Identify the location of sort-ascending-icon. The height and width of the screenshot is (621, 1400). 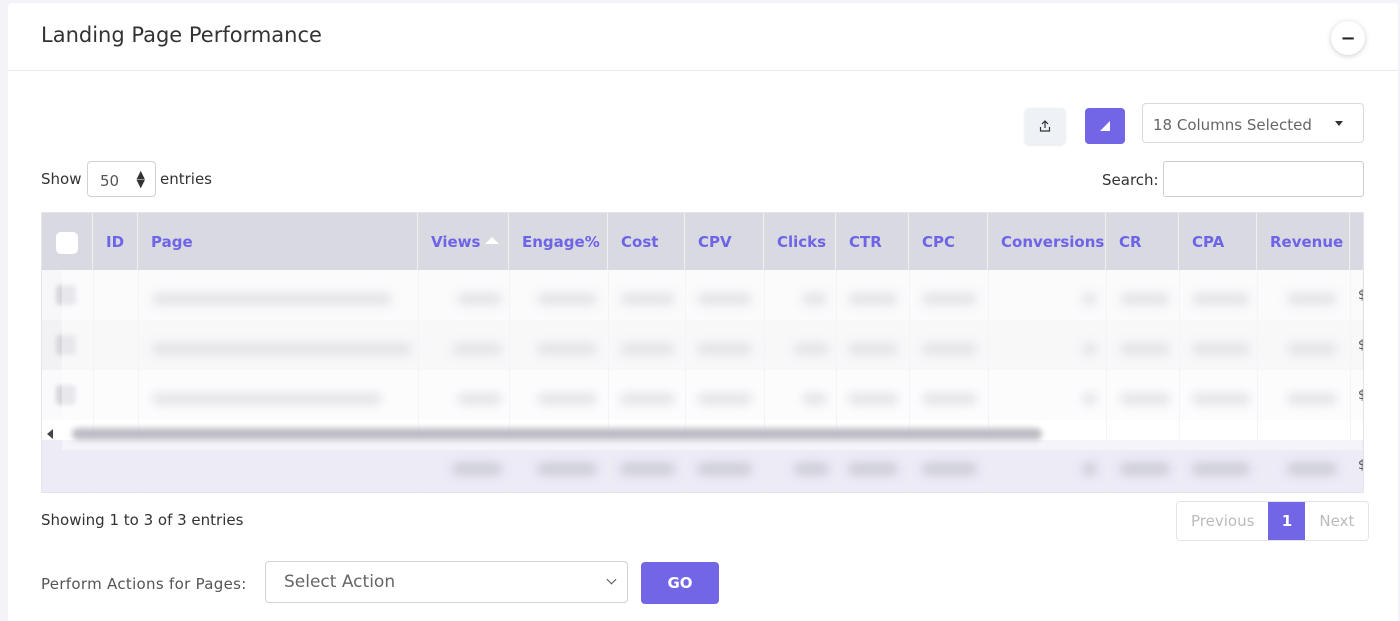
(492, 240).